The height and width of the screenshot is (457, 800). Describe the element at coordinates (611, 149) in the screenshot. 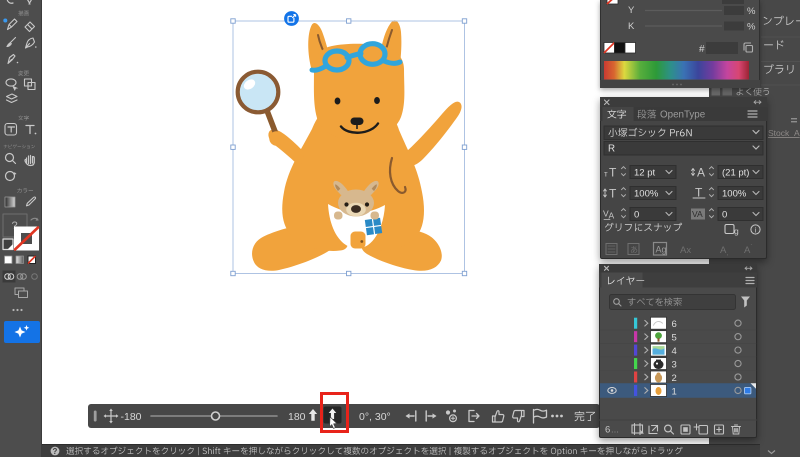

I see `svg-text: R` at that location.